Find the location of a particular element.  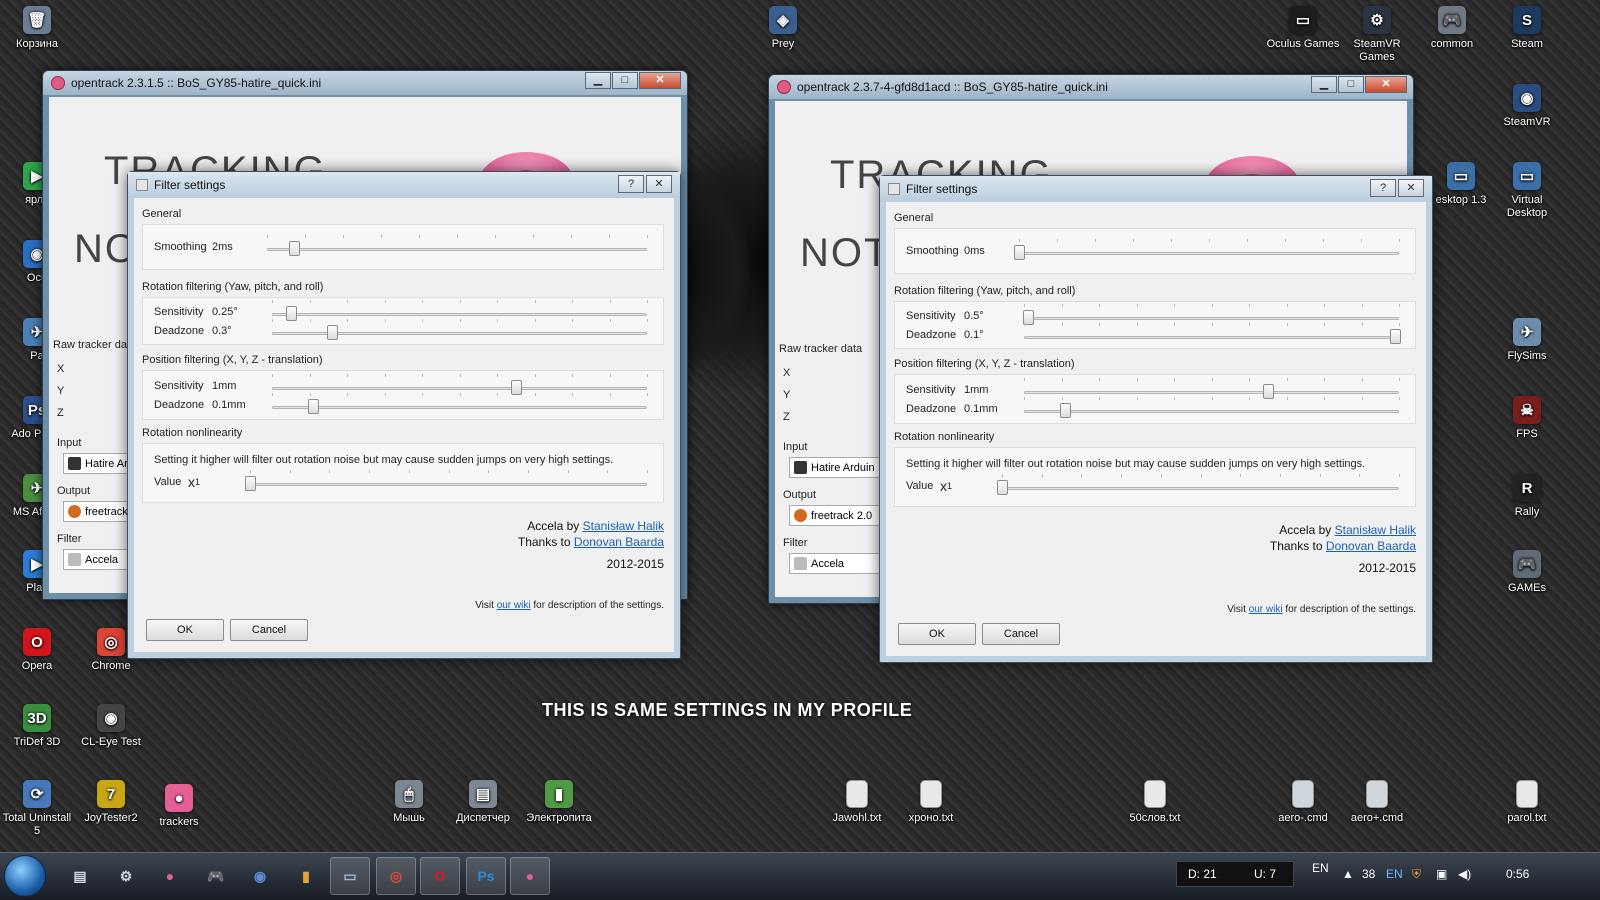

visit-suffix: for description of the settings. is located at coordinates (1350, 609).